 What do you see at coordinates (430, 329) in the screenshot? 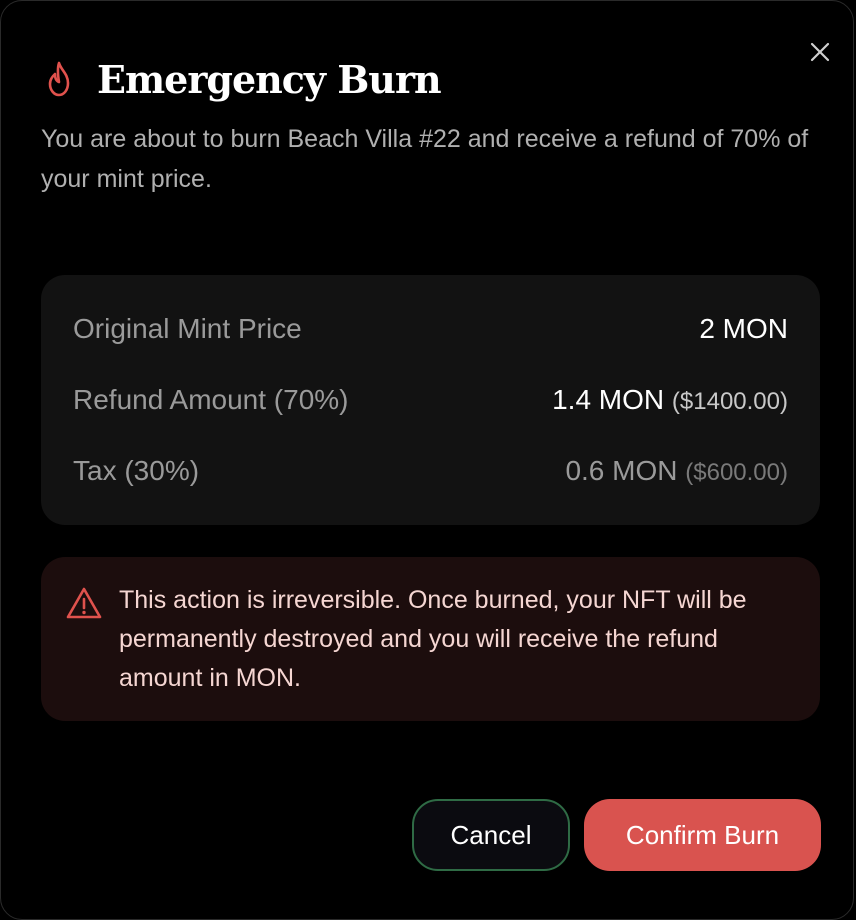
I see `summary-row-mint-price: Original Mint Price 2 MON` at bounding box center [430, 329].